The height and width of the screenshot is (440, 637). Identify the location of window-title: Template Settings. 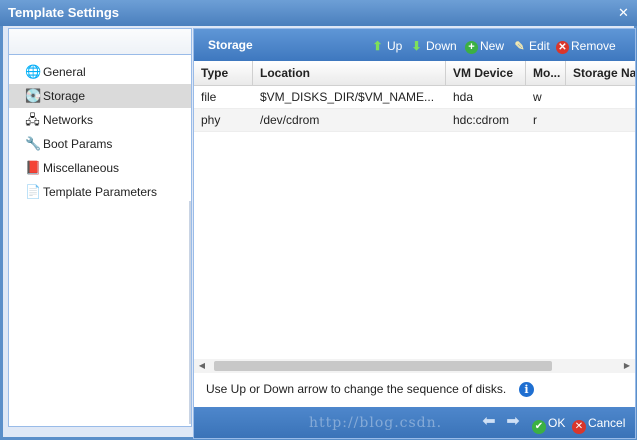
(64, 12).